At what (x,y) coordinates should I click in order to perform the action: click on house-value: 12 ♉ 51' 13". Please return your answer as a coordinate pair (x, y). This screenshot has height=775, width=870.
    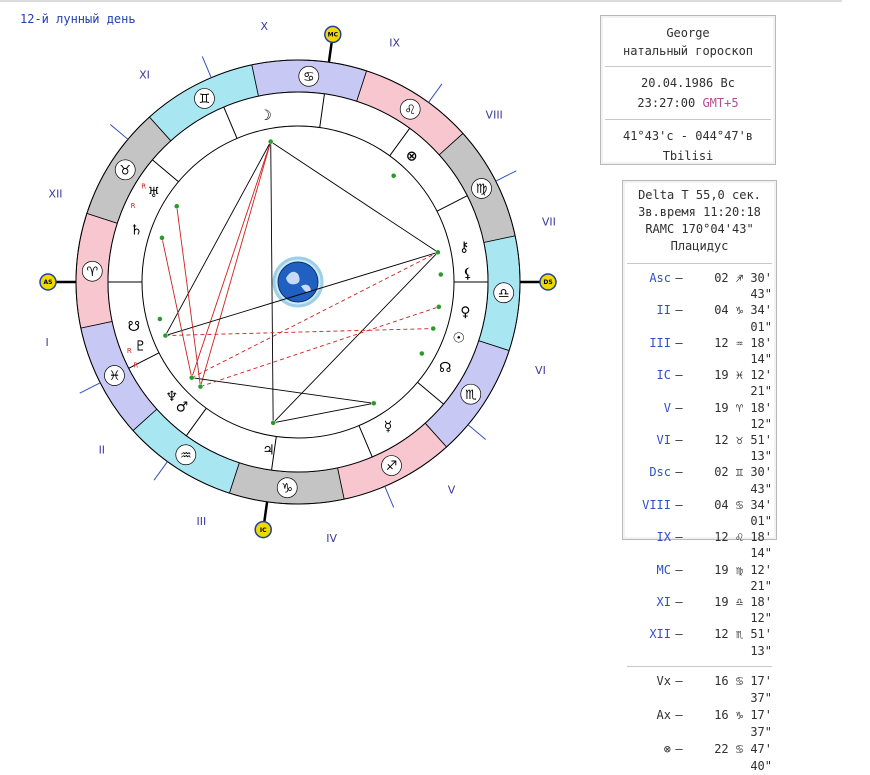
    Looking at the image, I should click on (743, 448).